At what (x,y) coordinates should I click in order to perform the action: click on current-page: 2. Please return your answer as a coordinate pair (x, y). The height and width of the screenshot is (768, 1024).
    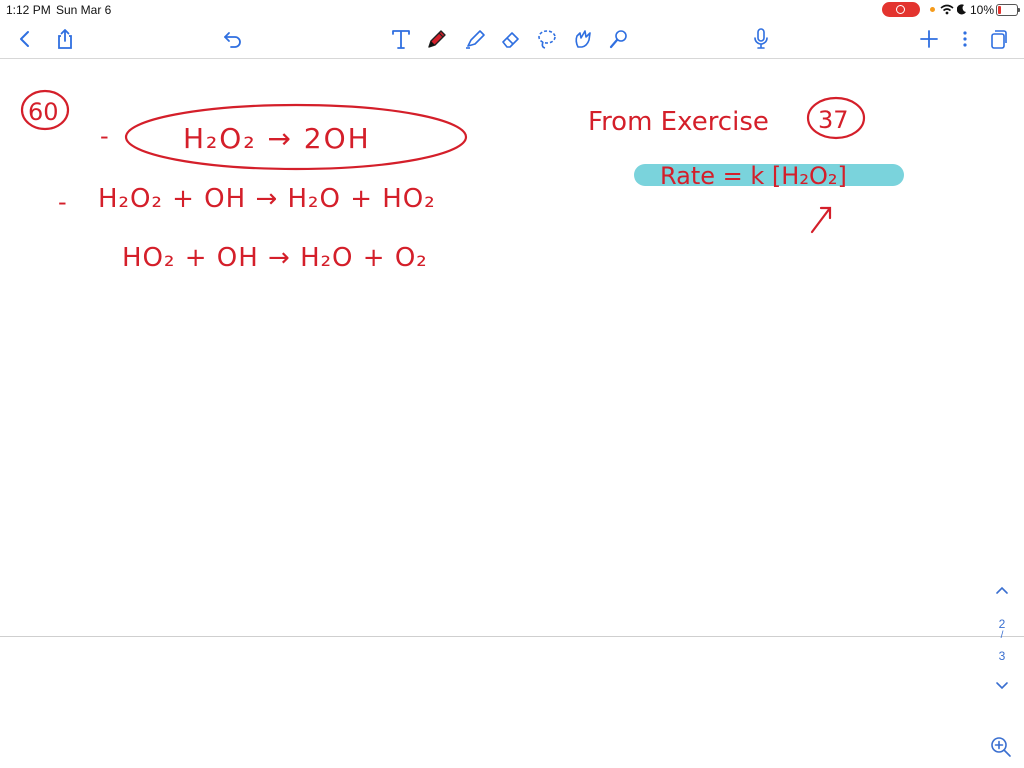
    Looking at the image, I should click on (1002, 624).